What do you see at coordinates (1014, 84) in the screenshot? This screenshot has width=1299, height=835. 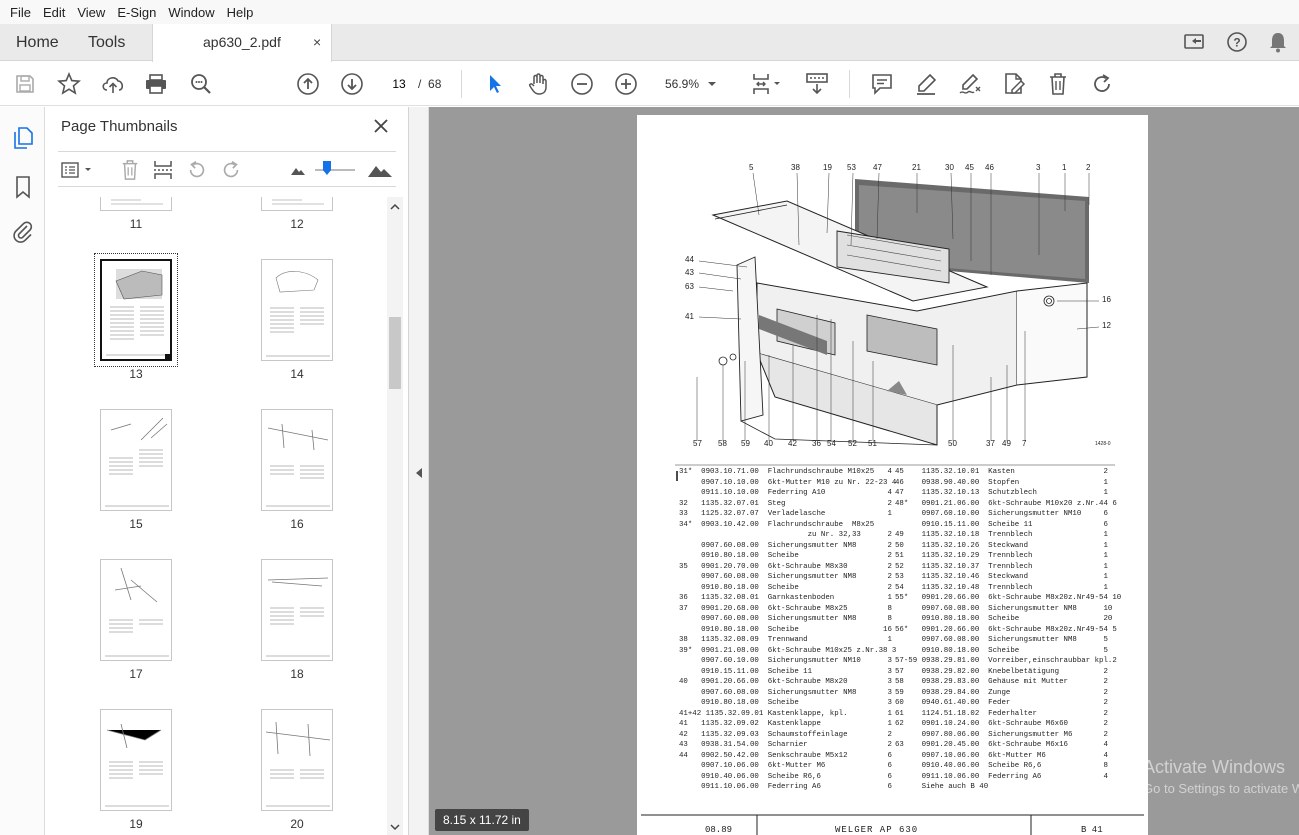 I see `edit-document-icon` at bounding box center [1014, 84].